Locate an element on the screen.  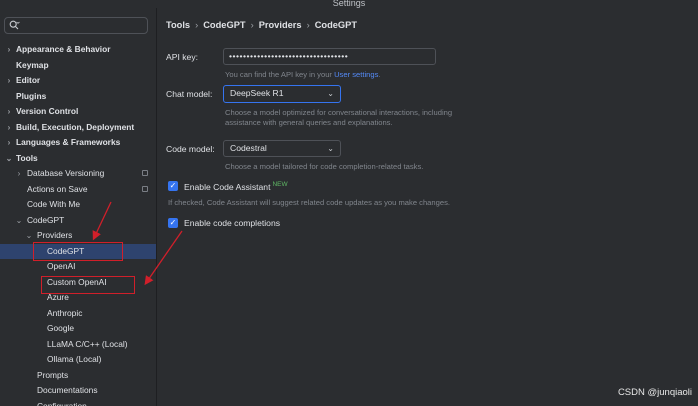
sidebar-item: › Database Versioning is located at coordinates (78, 173).